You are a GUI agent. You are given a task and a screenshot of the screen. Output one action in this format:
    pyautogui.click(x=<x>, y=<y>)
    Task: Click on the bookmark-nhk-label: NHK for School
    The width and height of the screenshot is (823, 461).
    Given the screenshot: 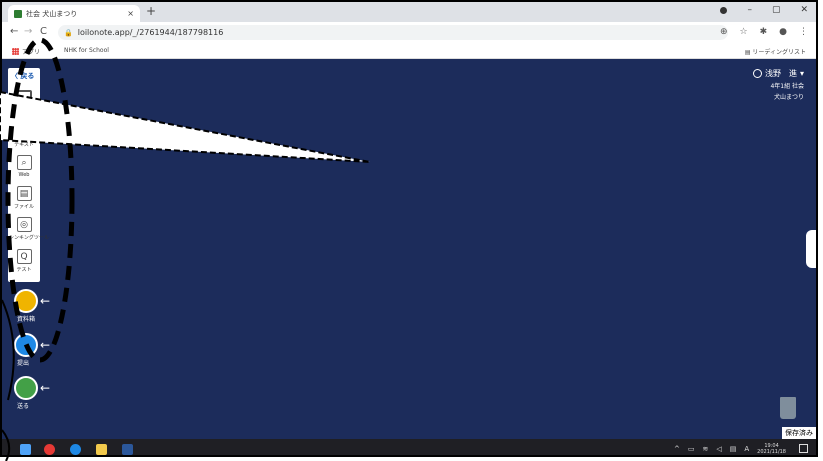 What is the action you would take?
    pyautogui.click(x=86, y=50)
    